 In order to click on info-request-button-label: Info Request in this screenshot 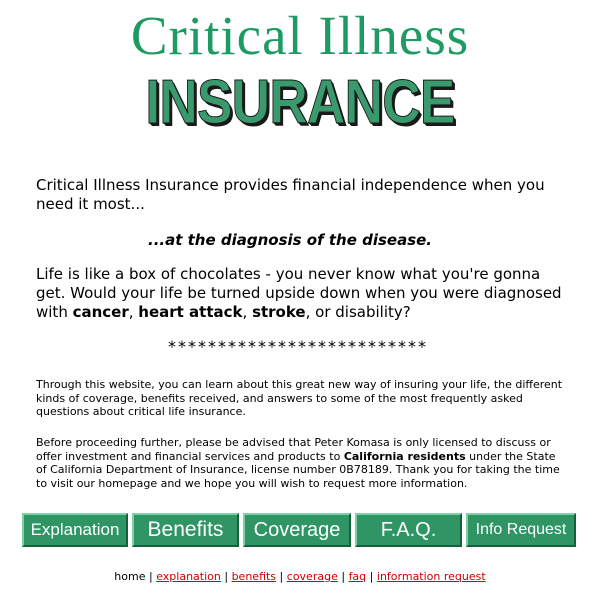, I will do `click(521, 529)`.